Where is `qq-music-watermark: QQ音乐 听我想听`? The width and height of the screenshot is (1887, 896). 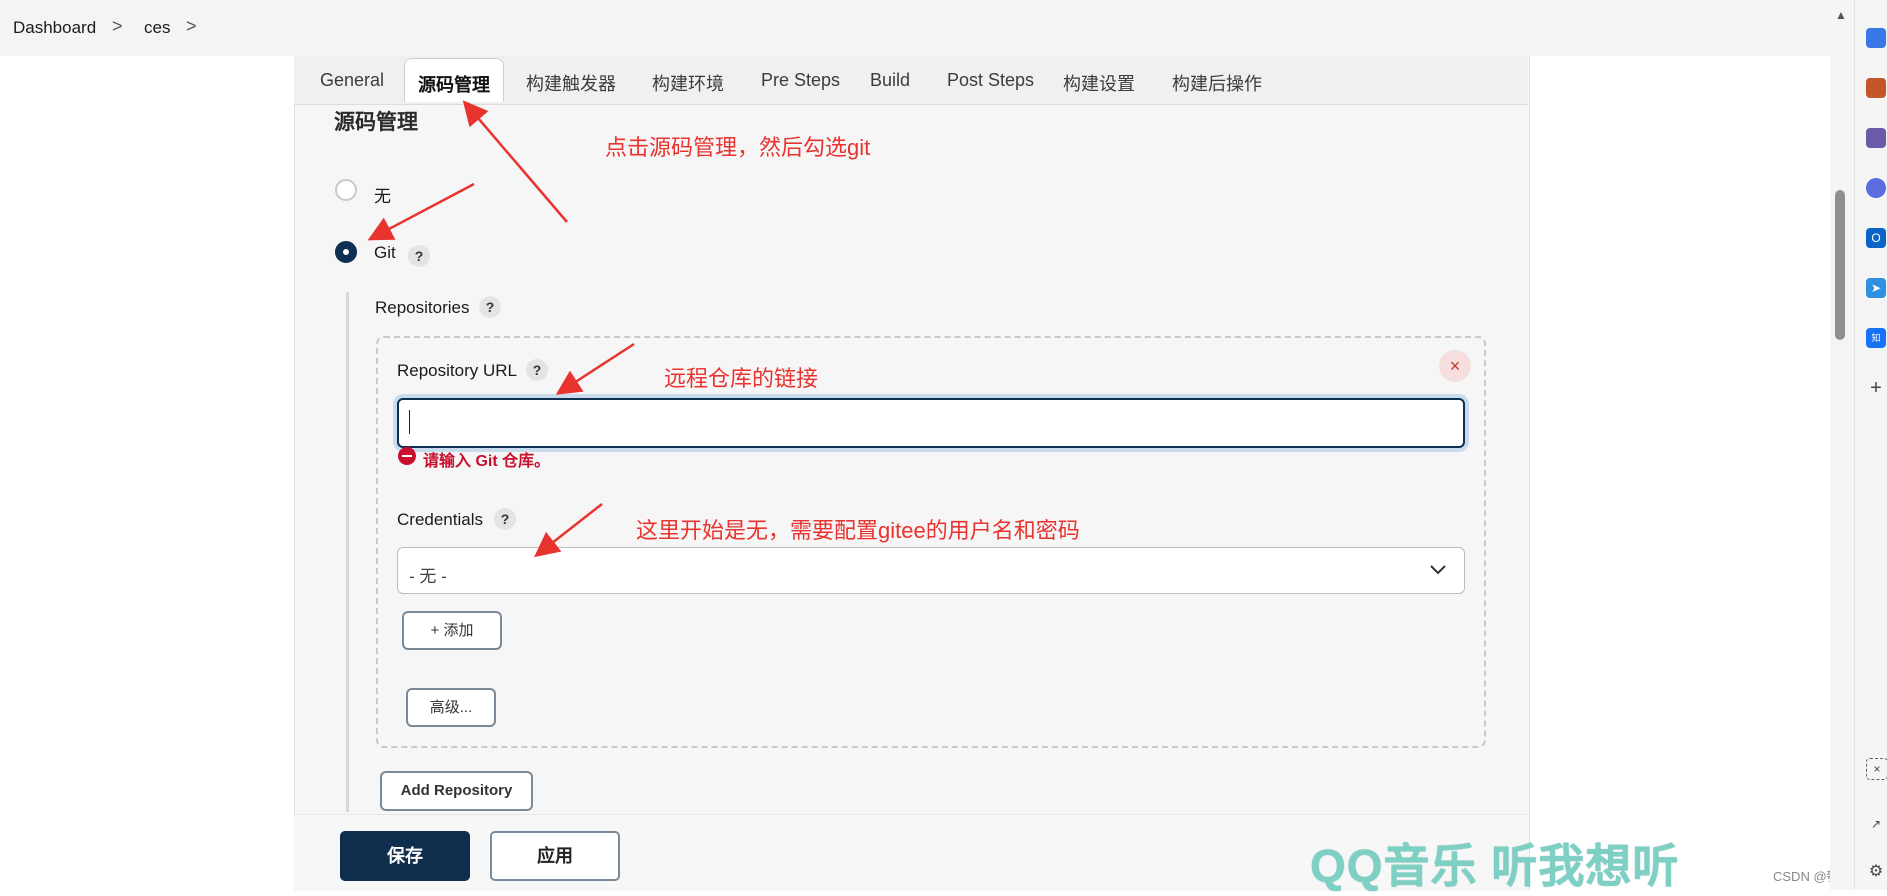
qq-music-watermark: QQ音乐 听我想听 is located at coordinates (1495, 866).